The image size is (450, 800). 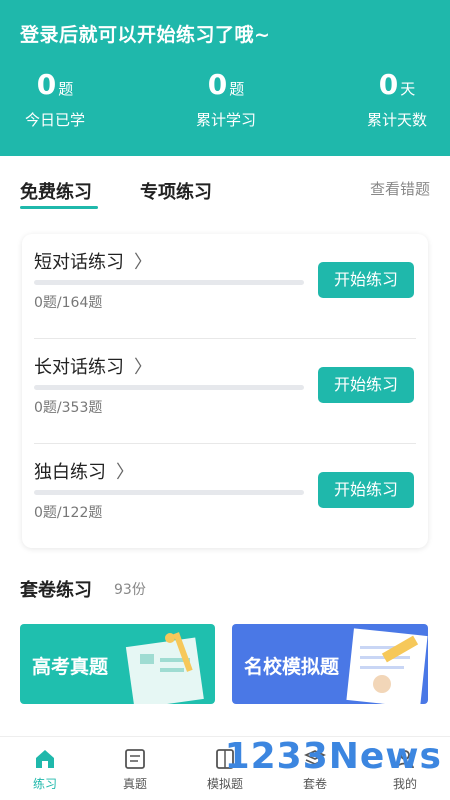 What do you see at coordinates (54, 120) in the screenshot?
I see `stat-label: 今日已学` at bounding box center [54, 120].